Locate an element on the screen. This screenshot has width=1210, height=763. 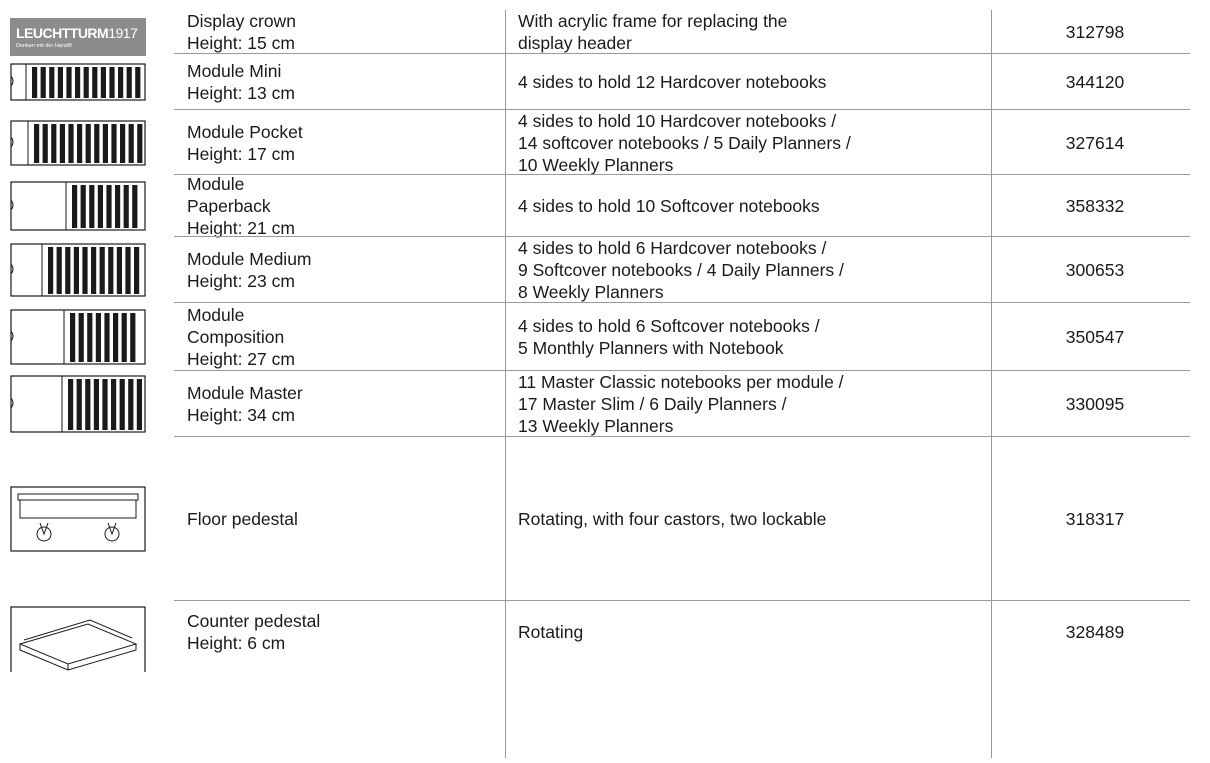
product-description-line: 17 Master Slim / 6 Daily Planners / is located at coordinates (652, 404).